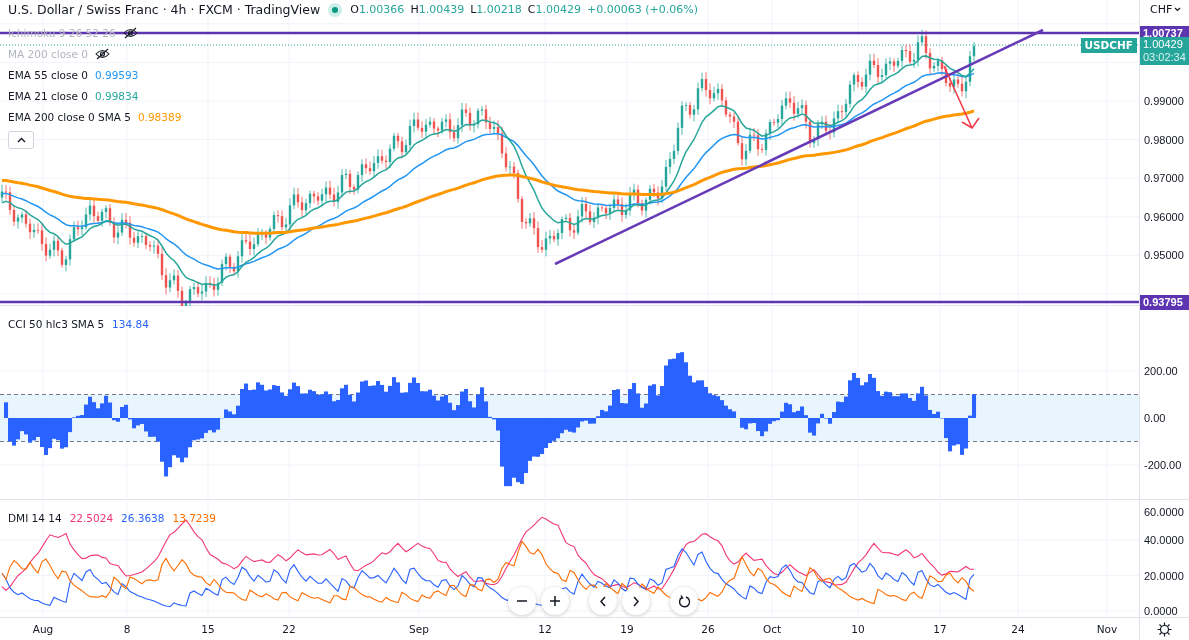 This screenshot has height=640, width=1189. What do you see at coordinates (208, 629) in the screenshot?
I see `time-label: 15` at bounding box center [208, 629].